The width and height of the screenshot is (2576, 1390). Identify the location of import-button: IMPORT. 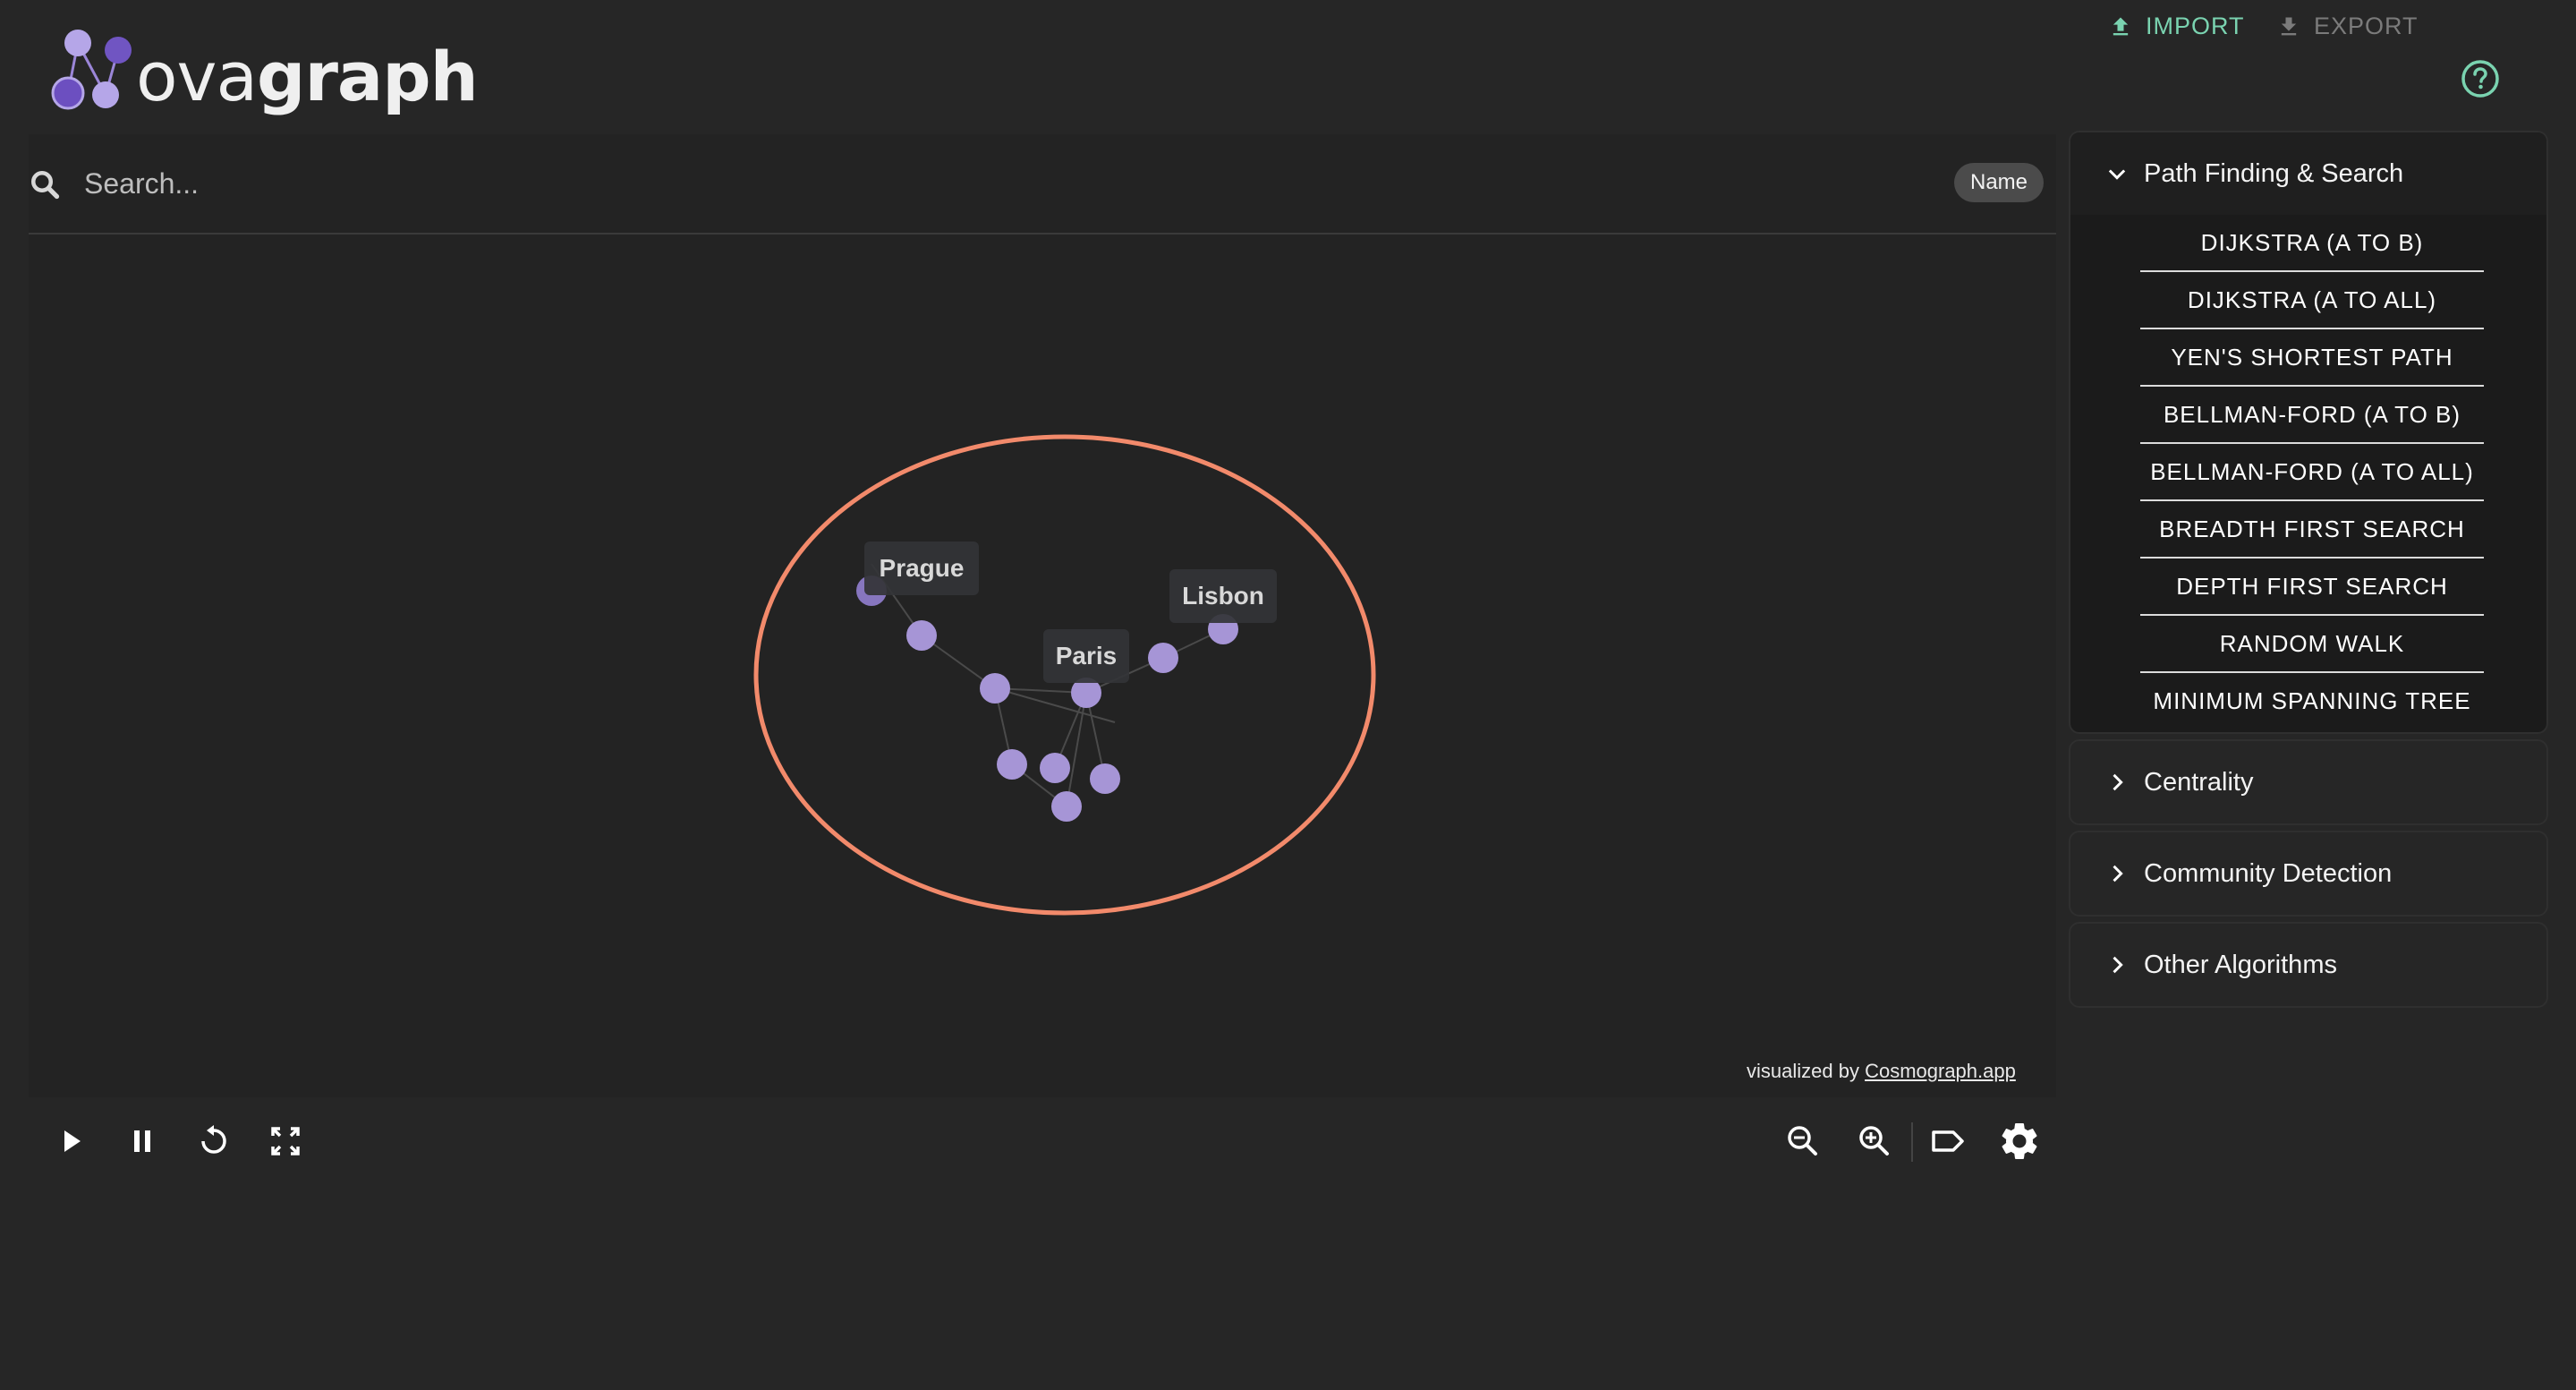
(2176, 26).